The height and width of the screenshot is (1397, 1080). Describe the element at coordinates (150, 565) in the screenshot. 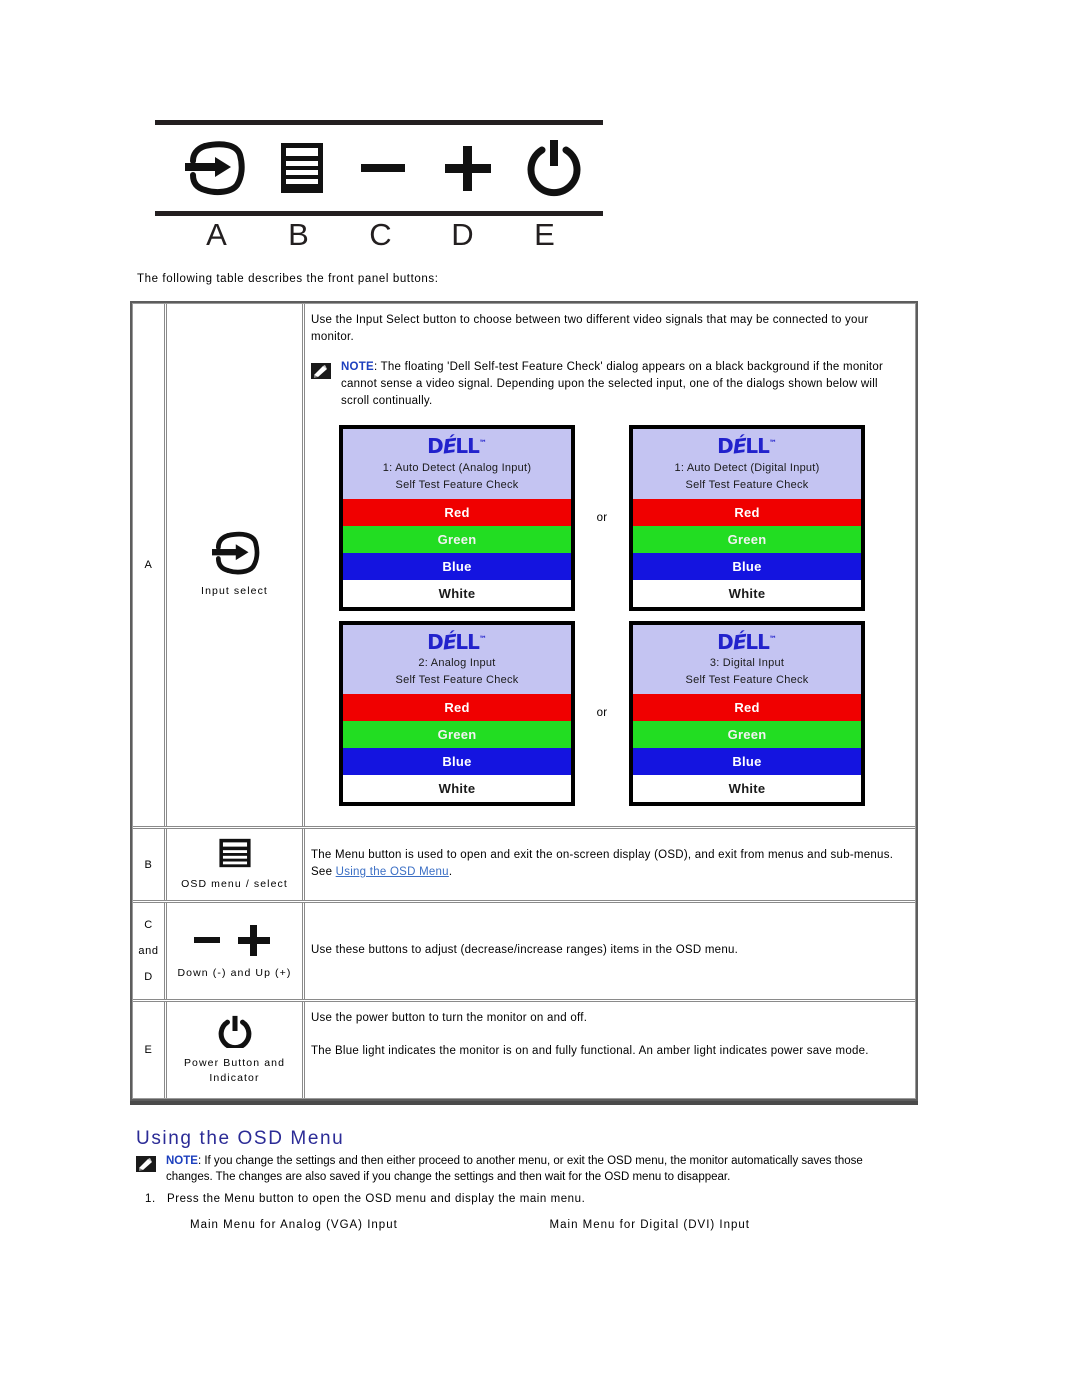

I see `row-a-letter: A` at that location.